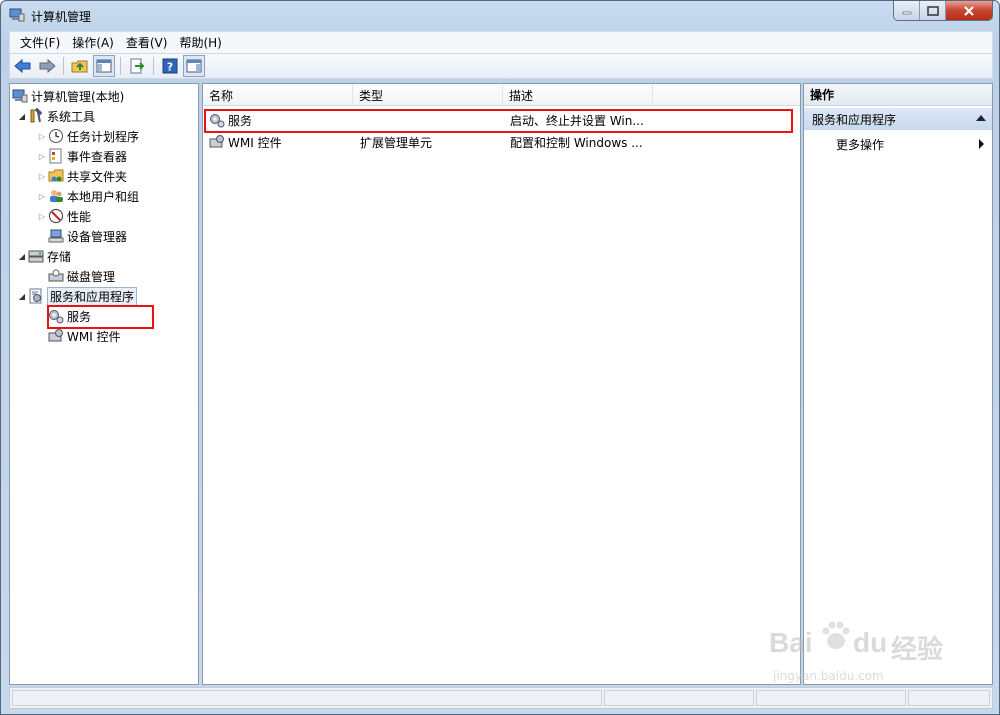  What do you see at coordinates (91, 276) in the screenshot?
I see `tree-item-label: 磁盘管理` at bounding box center [91, 276].